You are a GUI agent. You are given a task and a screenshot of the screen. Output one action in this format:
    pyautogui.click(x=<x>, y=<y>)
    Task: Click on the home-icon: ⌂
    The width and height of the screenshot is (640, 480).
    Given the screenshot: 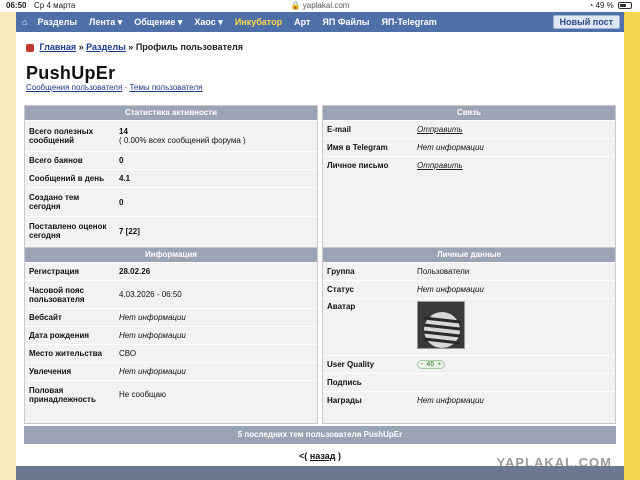 What is the action you would take?
    pyautogui.click(x=24, y=22)
    